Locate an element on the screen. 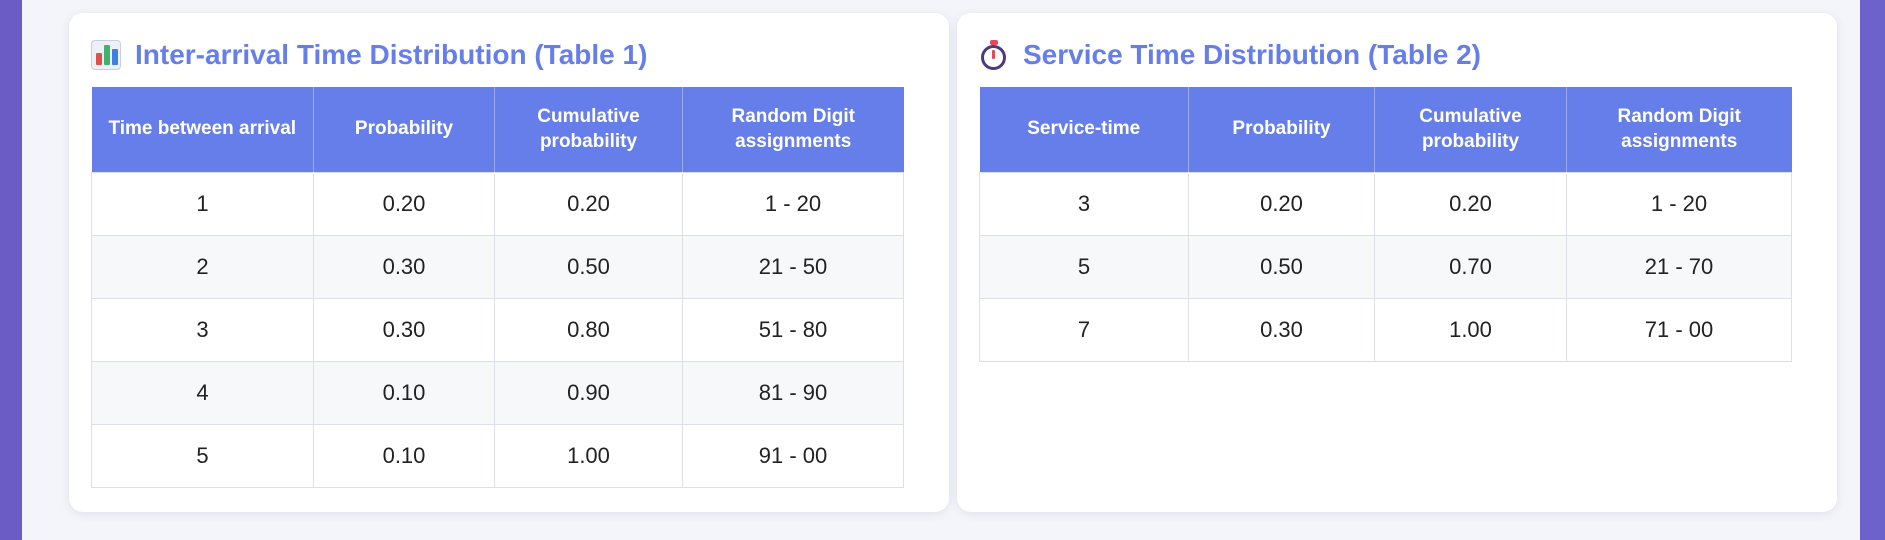  table-cell: 21 - 70 is located at coordinates (1679, 266).